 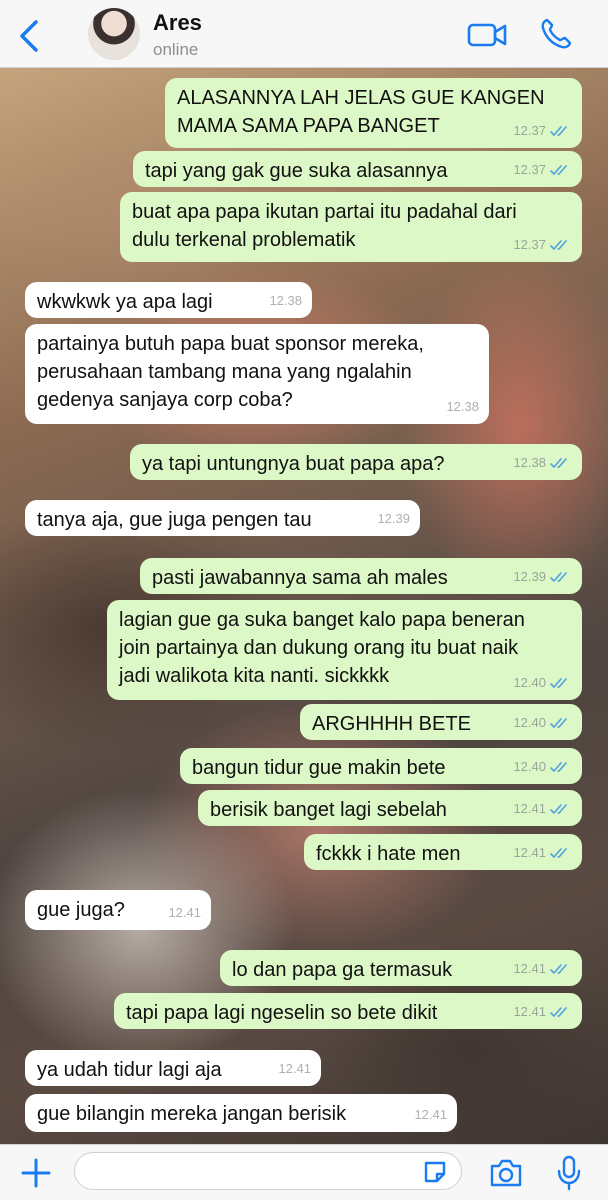 What do you see at coordinates (293, 464) in the screenshot?
I see `message-text: ya tapi untungnya buat papa apa?` at bounding box center [293, 464].